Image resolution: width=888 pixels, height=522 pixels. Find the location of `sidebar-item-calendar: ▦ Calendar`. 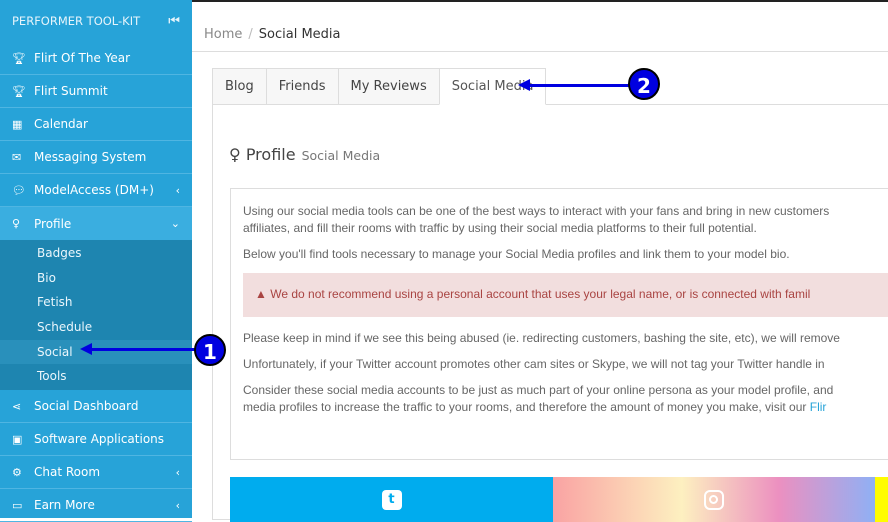

sidebar-item-calendar: ▦ Calendar is located at coordinates (96, 124).